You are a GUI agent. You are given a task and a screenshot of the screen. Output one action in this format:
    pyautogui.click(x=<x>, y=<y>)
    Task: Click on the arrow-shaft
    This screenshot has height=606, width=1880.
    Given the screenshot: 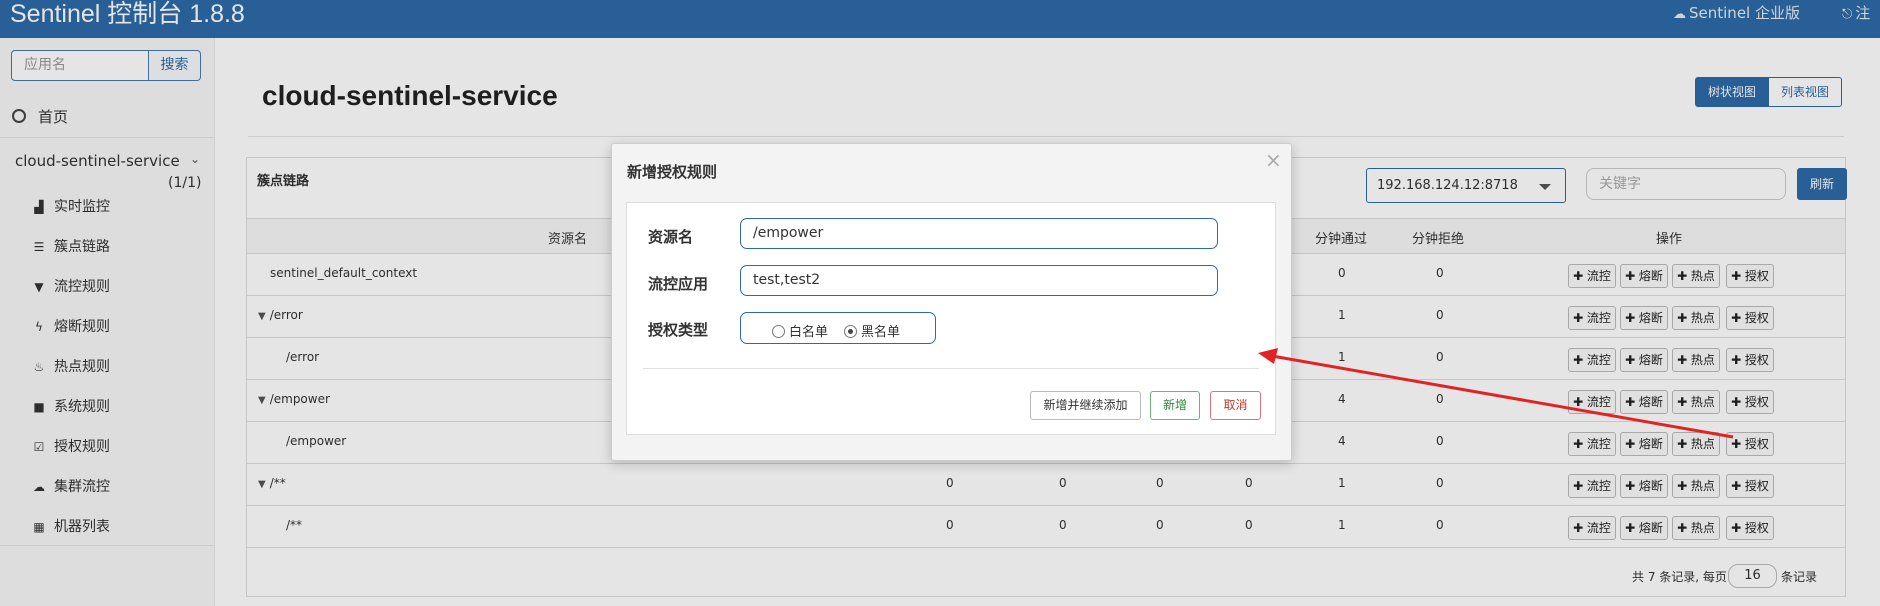 What is the action you would take?
    pyautogui.click(x=1502, y=396)
    